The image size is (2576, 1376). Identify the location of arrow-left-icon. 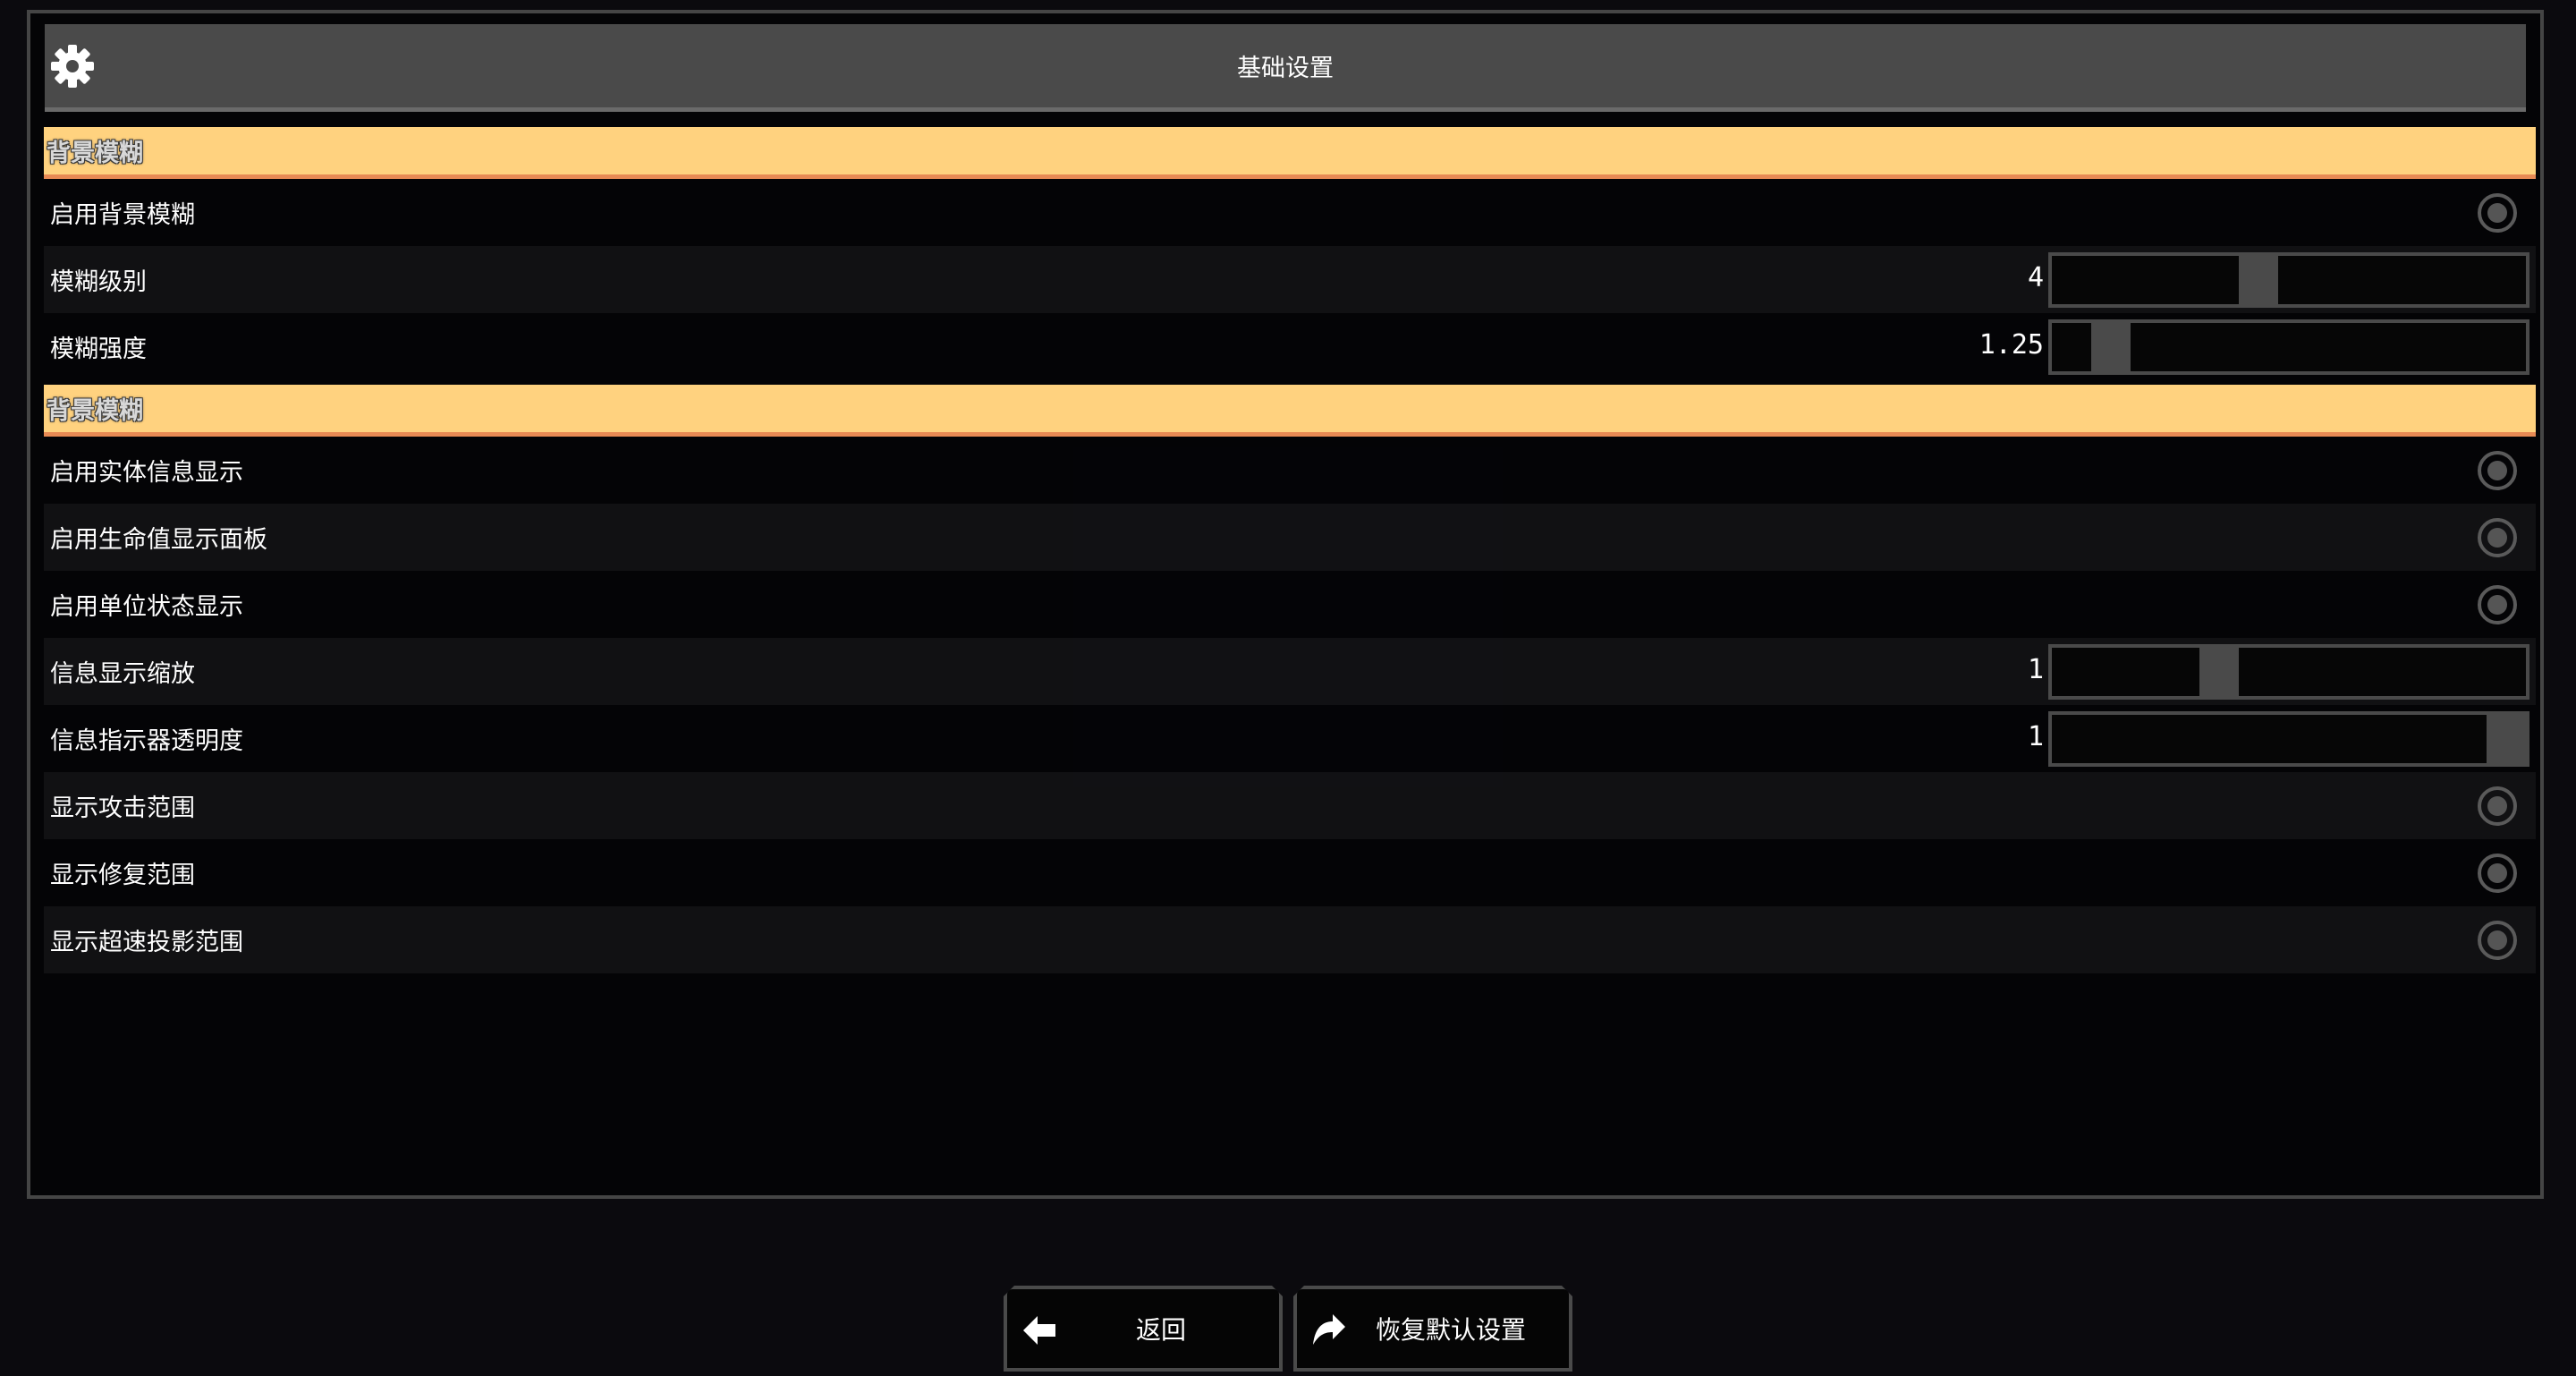
(1039, 1330).